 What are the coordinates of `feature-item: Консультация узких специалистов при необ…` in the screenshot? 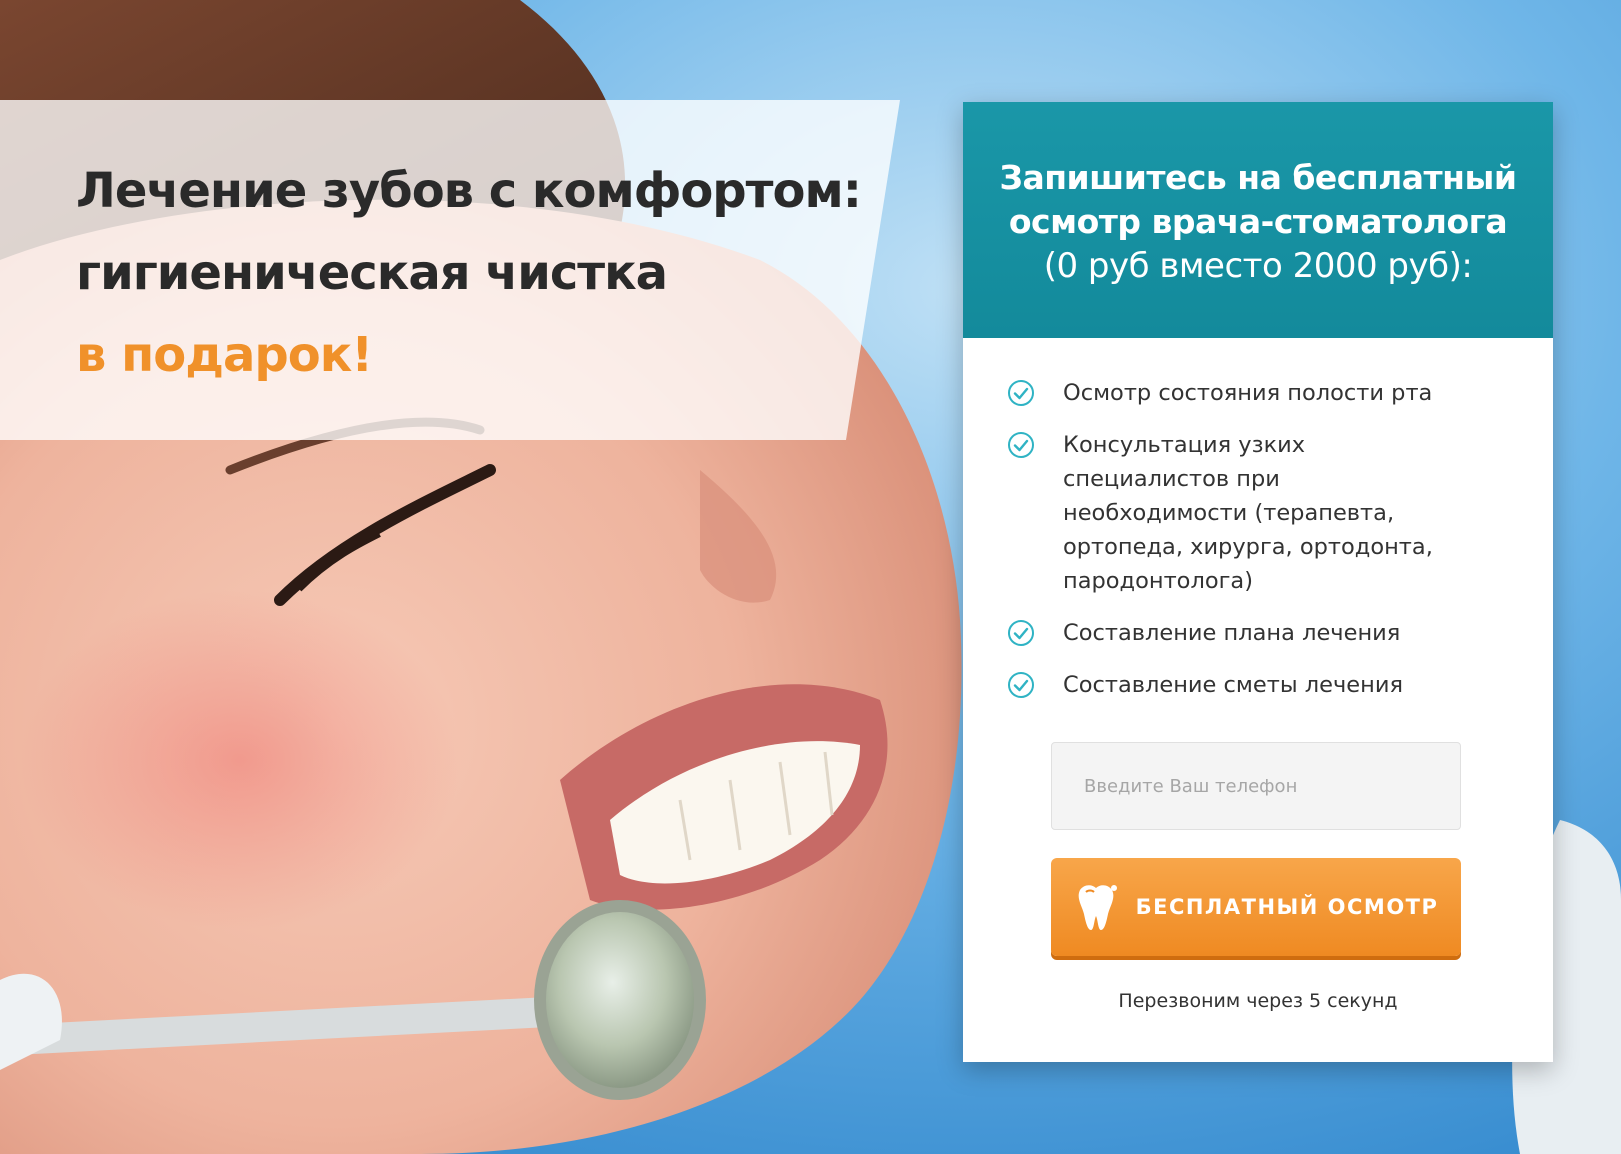 It's located at (1265, 513).